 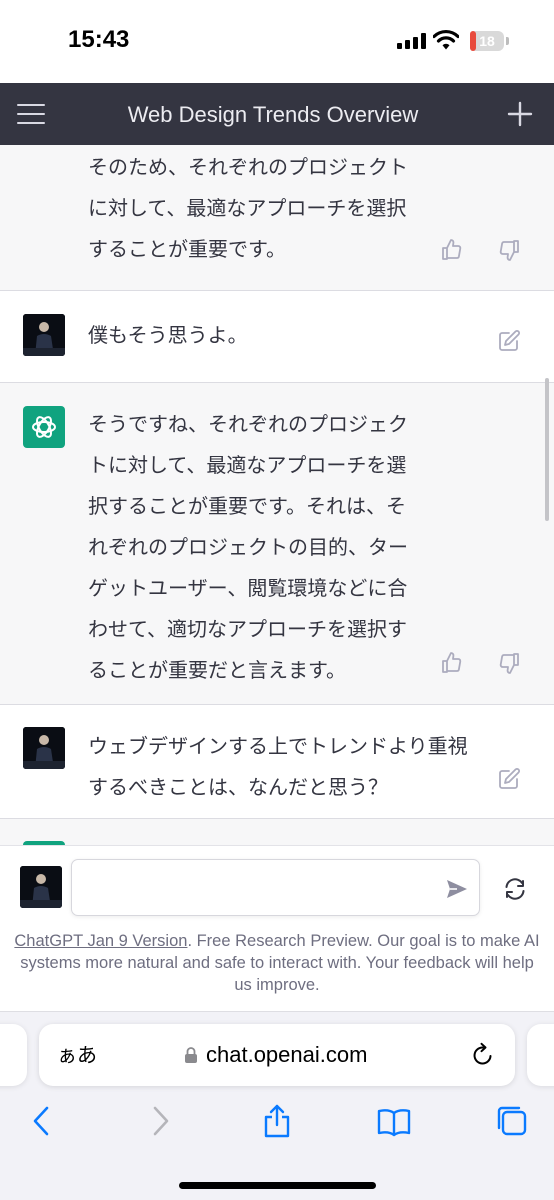 I want to click on bookmarks-icon, so click(x=394, y=1121).